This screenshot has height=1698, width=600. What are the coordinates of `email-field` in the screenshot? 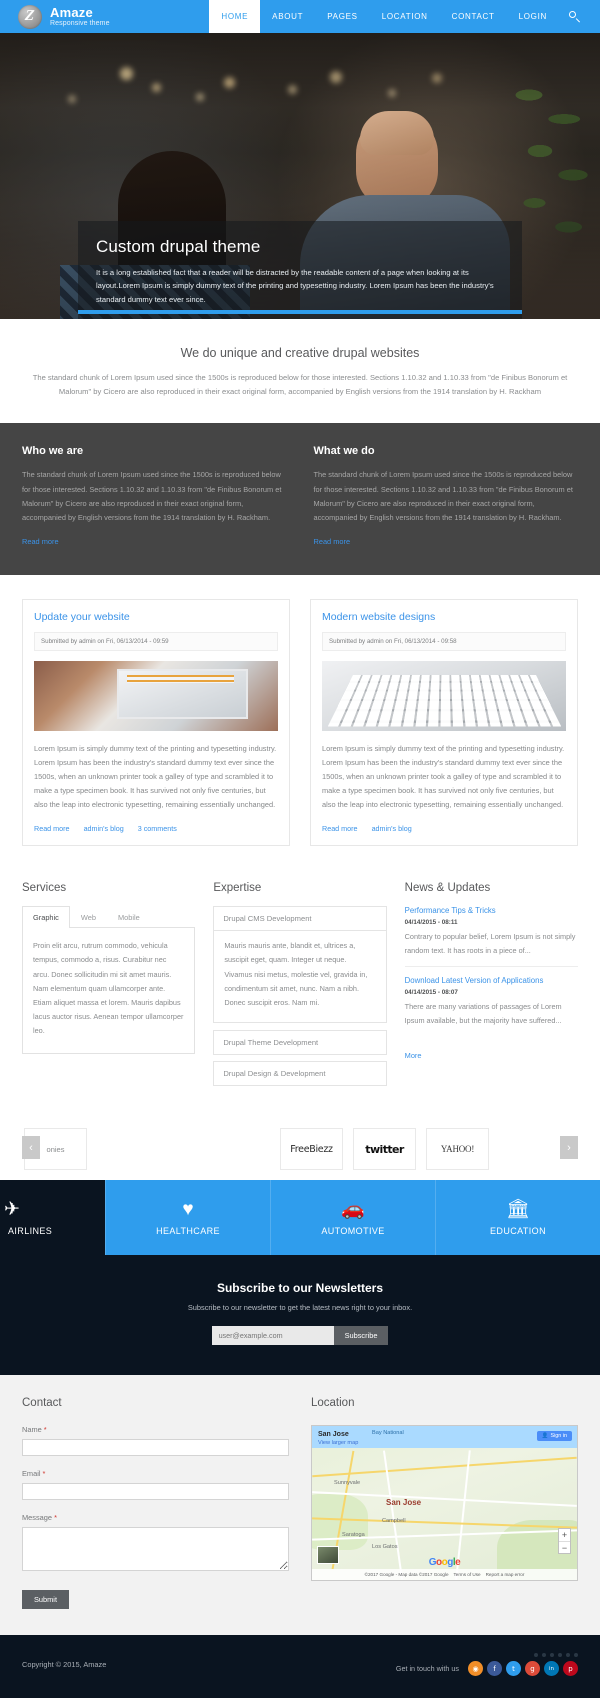 It's located at (155, 1492).